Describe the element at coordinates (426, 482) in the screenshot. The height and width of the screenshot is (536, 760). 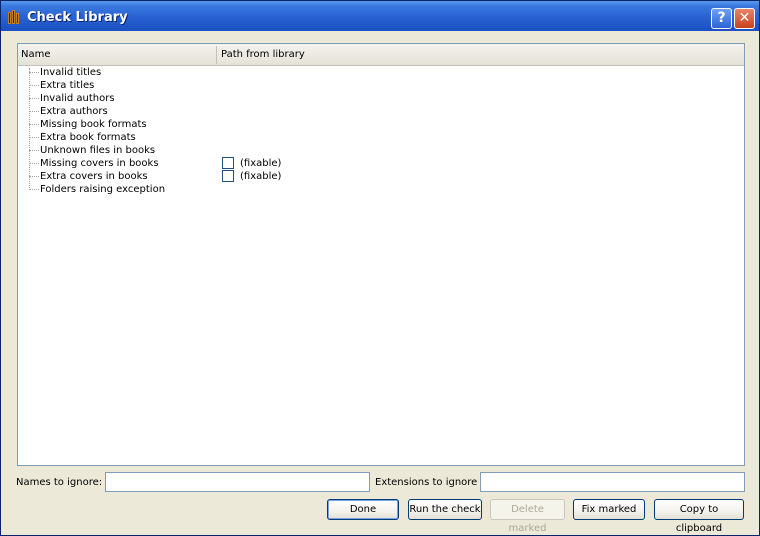
I see `extensions-to-ignore-label: Extensions to ignore` at that location.